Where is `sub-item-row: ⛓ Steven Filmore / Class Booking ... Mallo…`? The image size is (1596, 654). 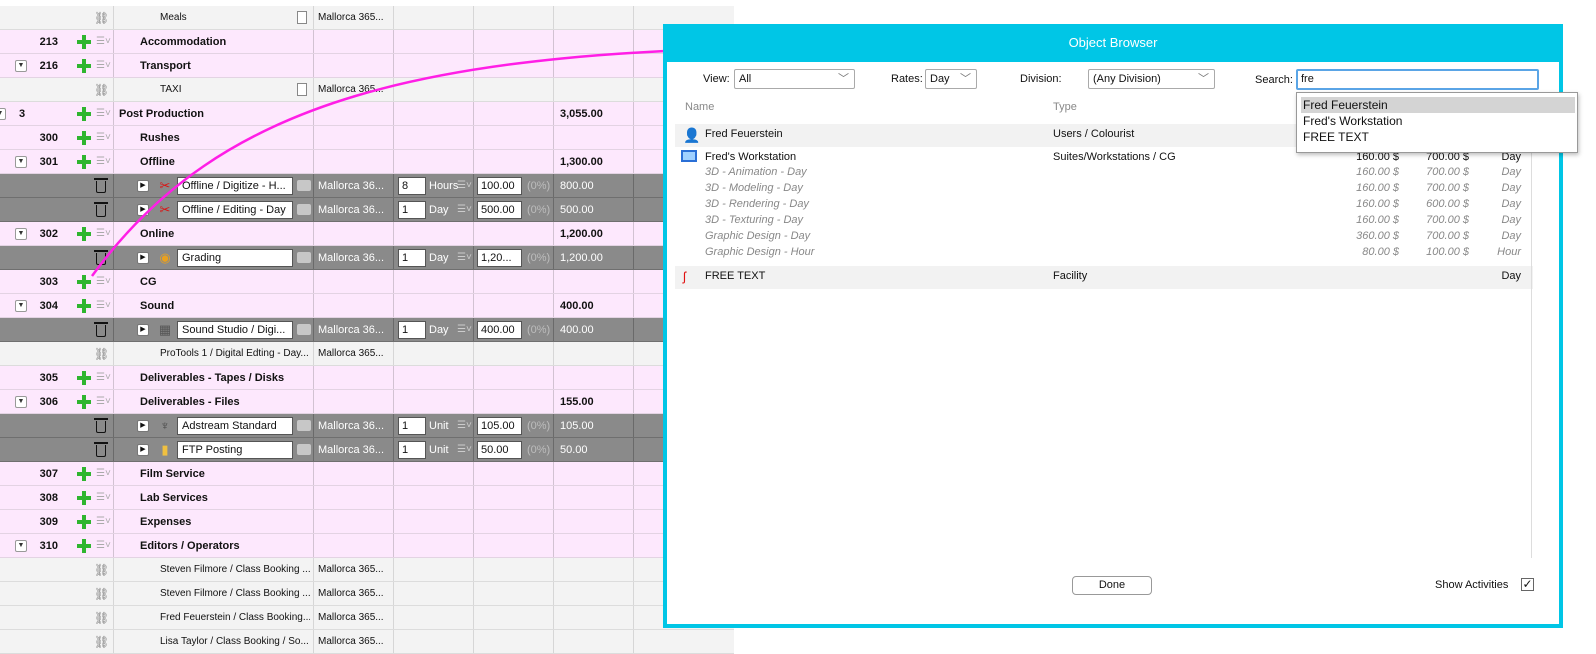 sub-item-row: ⛓ Steven Filmore / Class Booking ... Mallo… is located at coordinates (367, 570).